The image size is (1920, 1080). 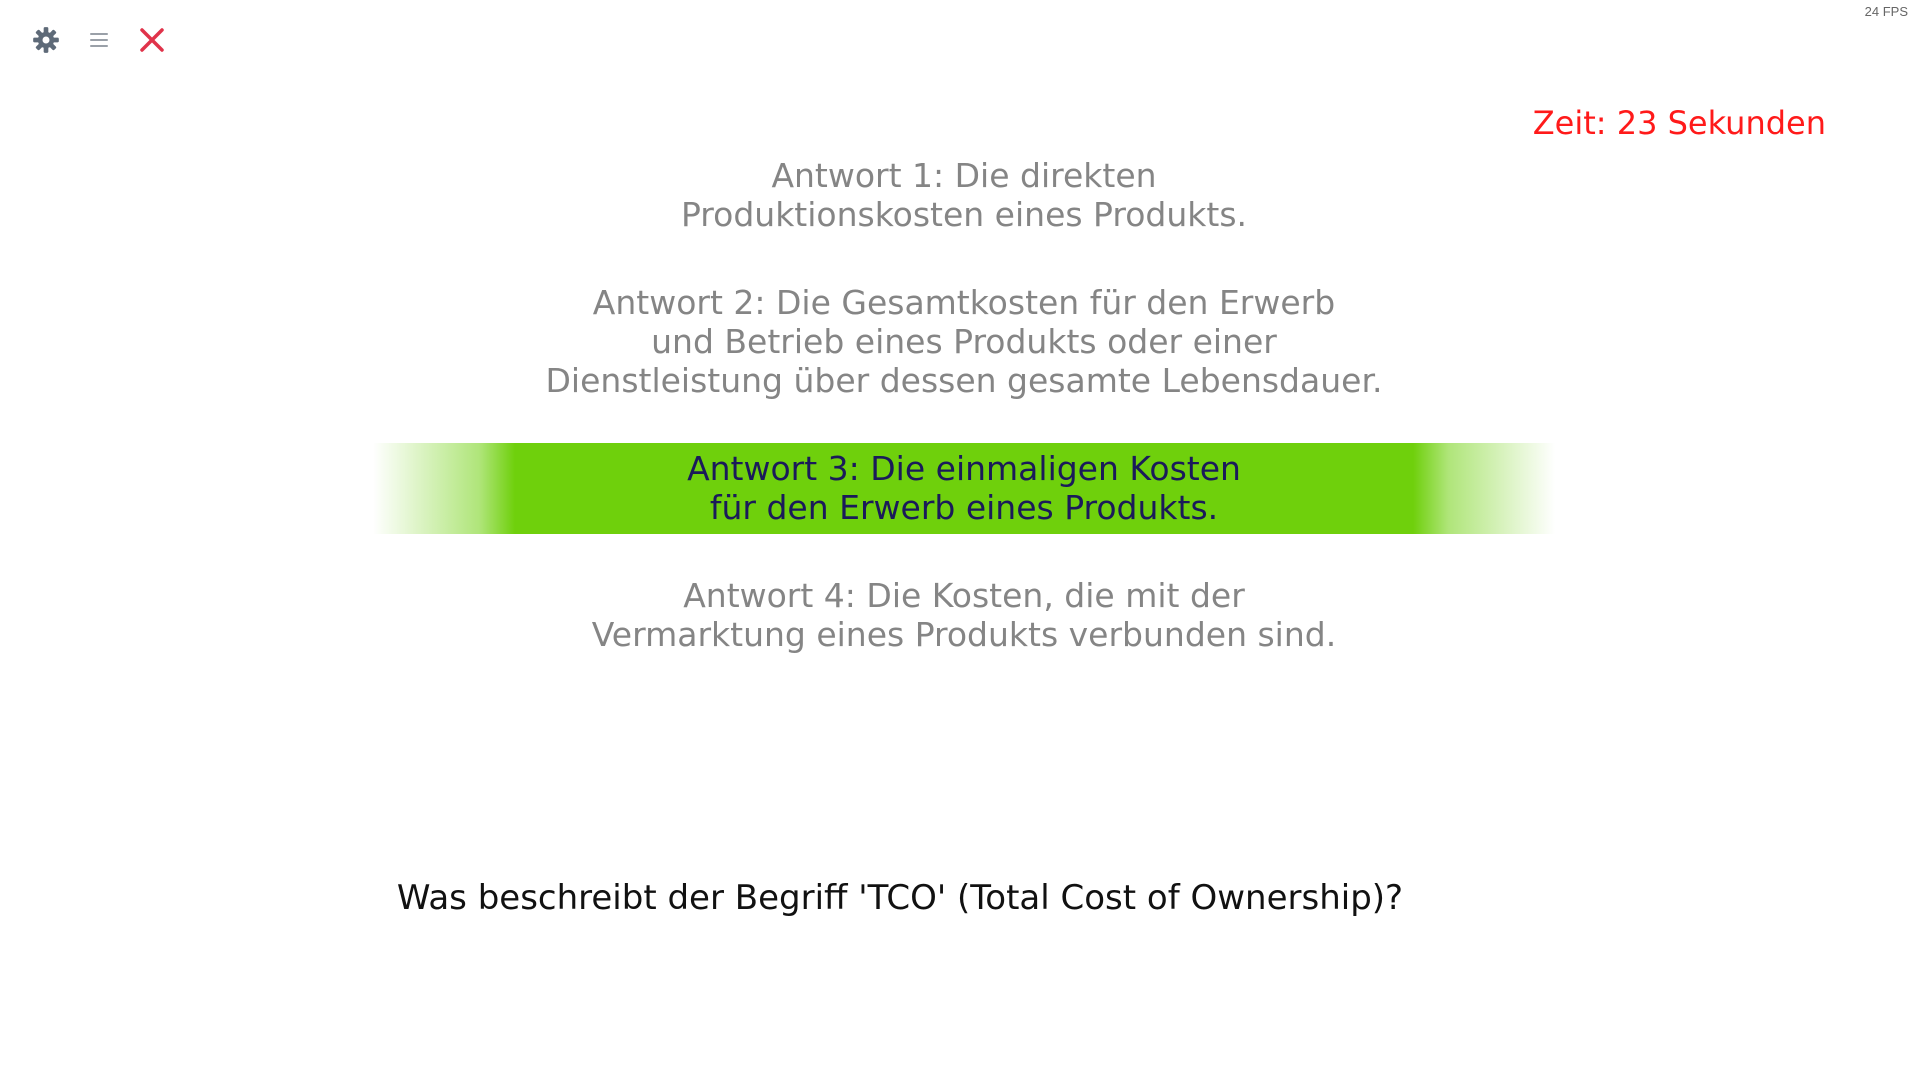 I want to click on gear-icon, so click(x=46, y=40).